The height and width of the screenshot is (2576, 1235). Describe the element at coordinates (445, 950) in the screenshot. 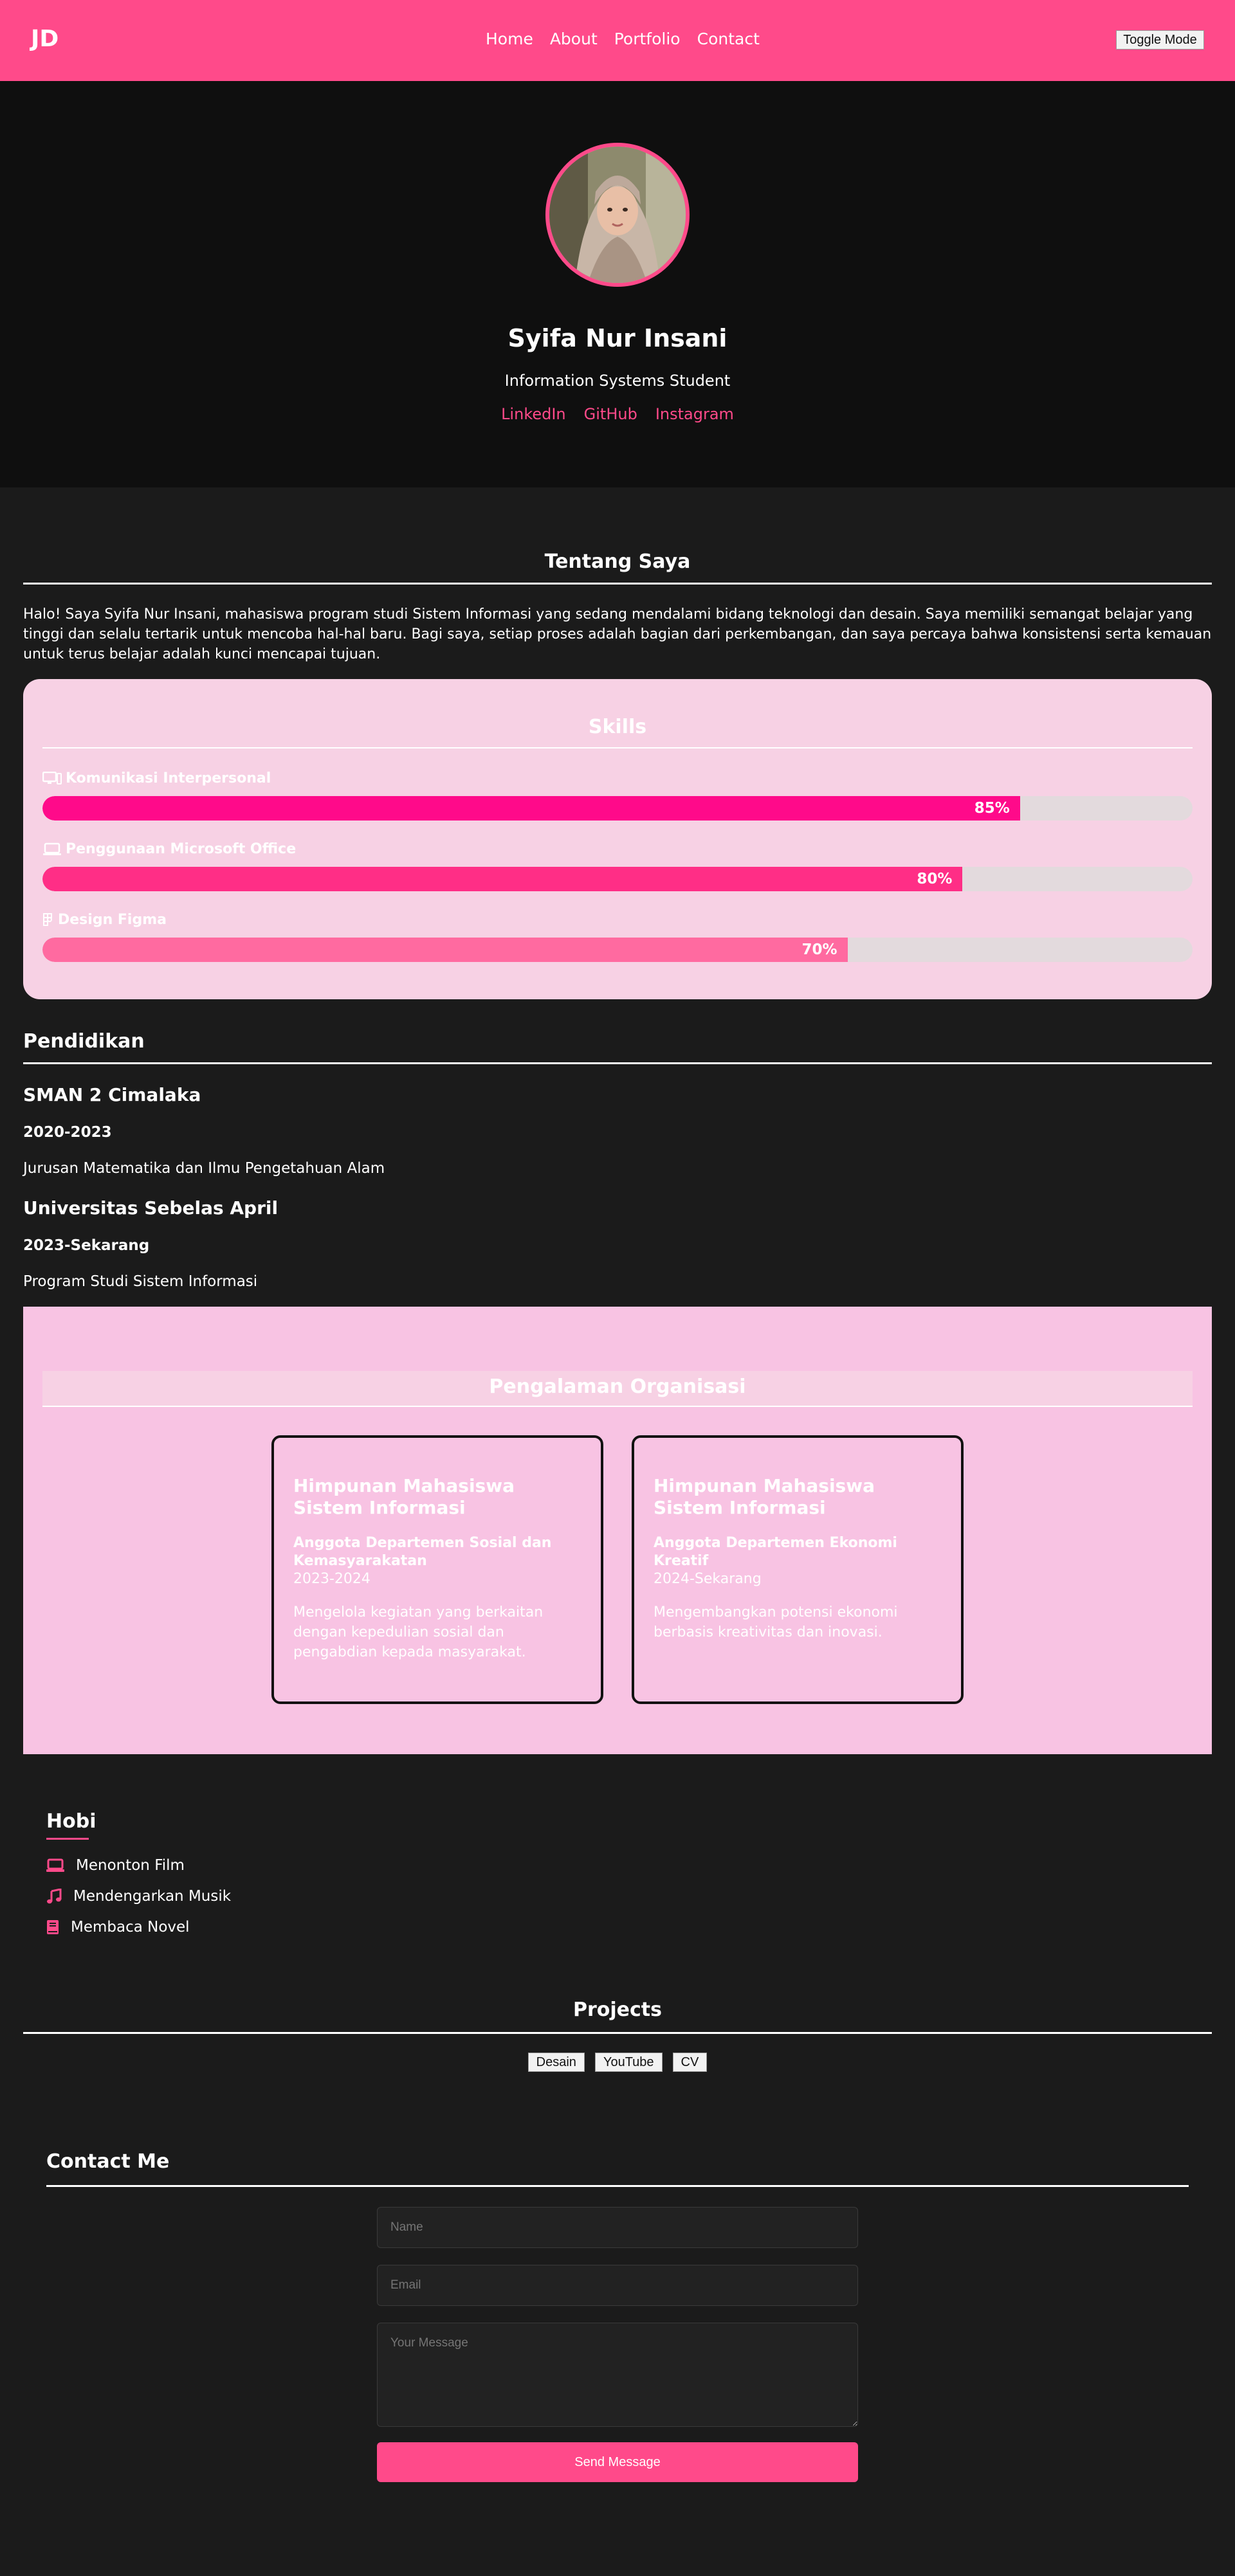

I see `skill-progress-fill: 70%` at that location.